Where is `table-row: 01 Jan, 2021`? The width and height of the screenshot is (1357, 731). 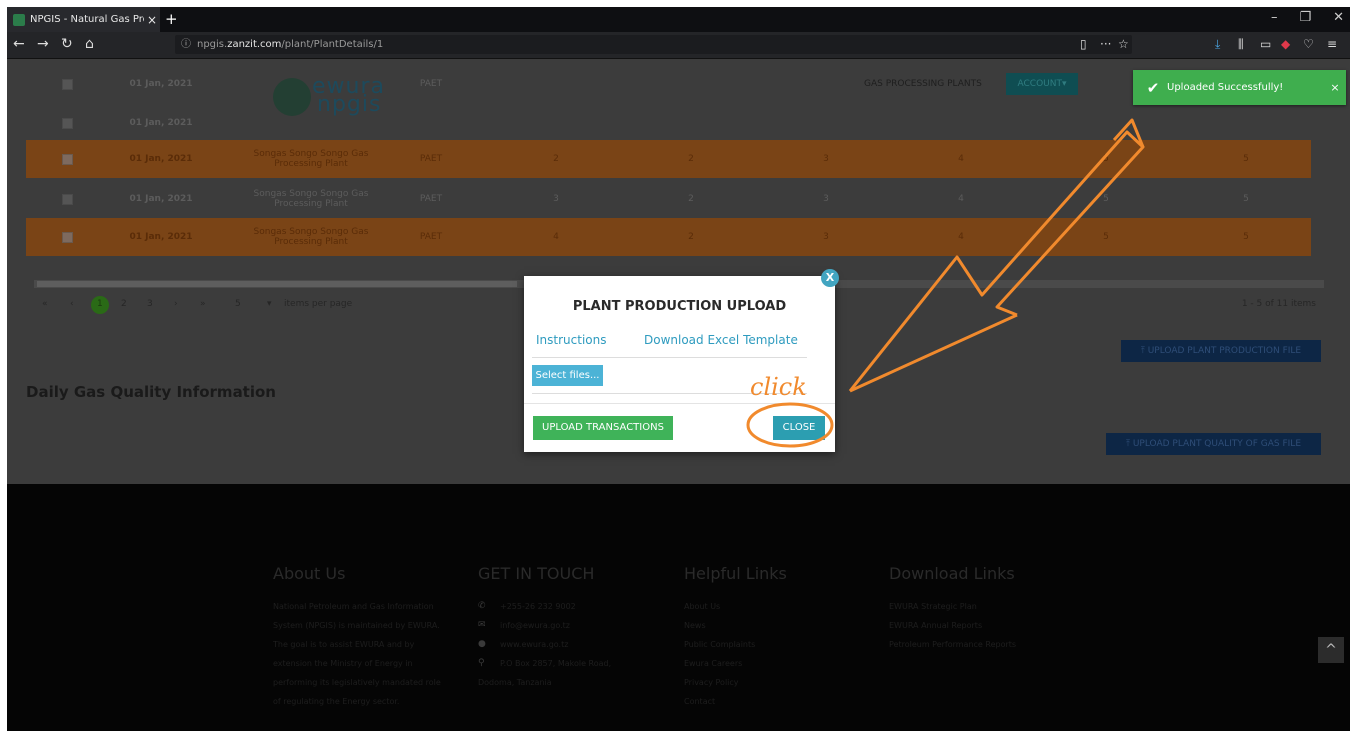
table-row: 01 Jan, 2021 is located at coordinates (668, 123).